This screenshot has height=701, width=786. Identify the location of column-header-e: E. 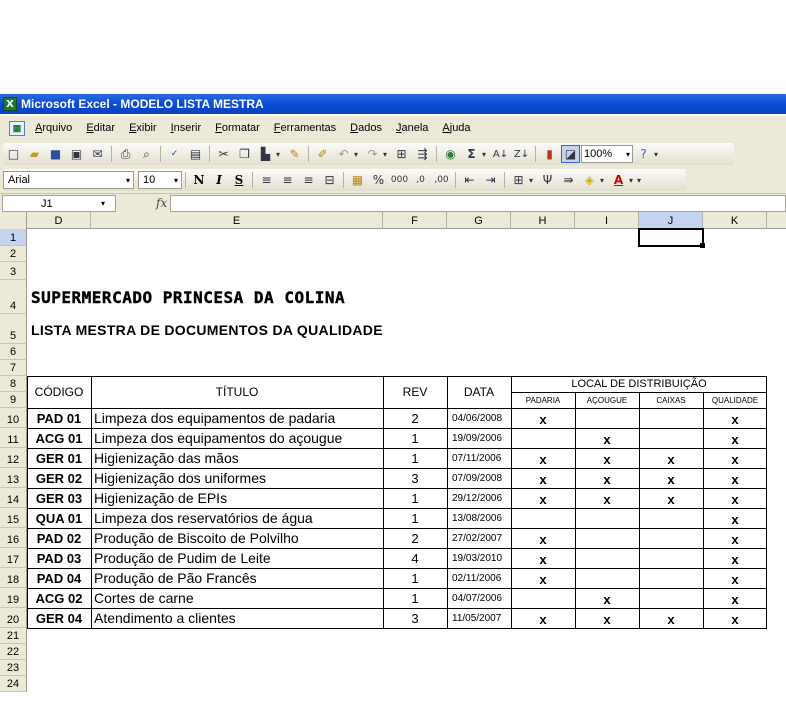
(237, 220).